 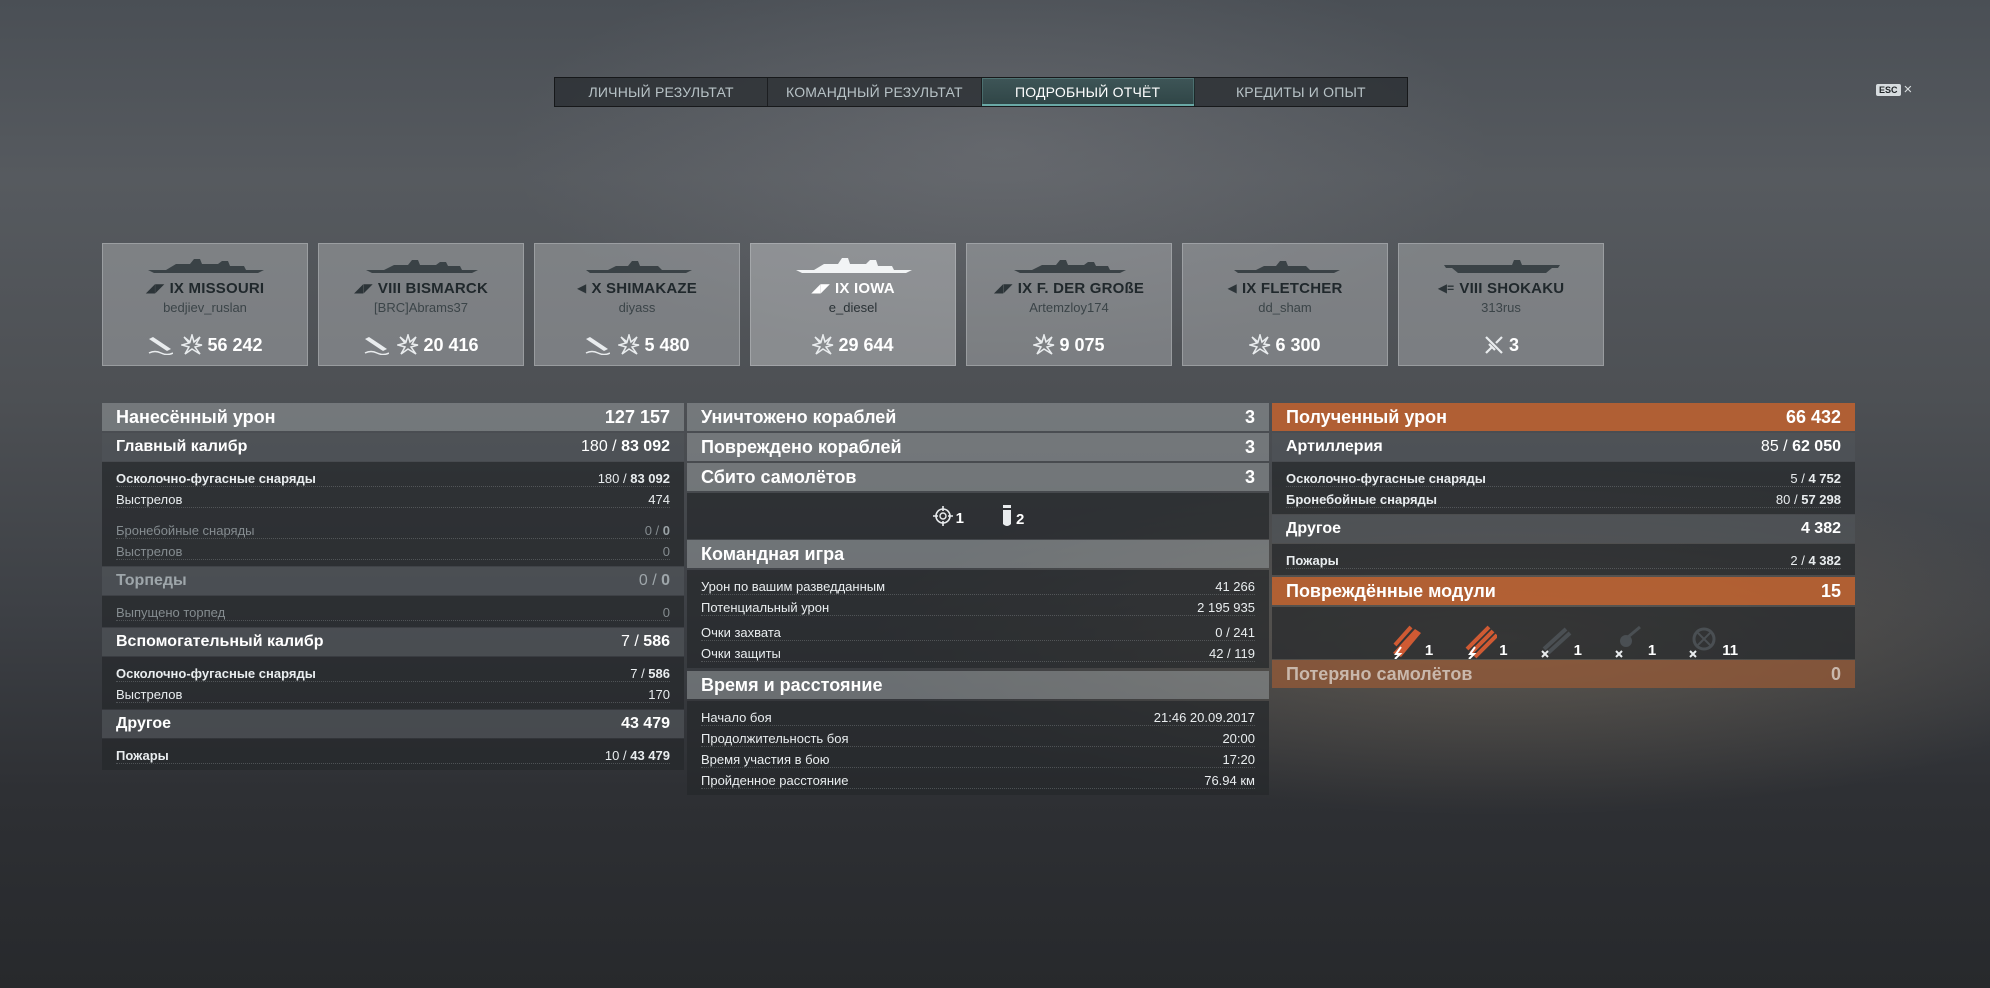 What do you see at coordinates (1563, 447) in the screenshot?
I see `artillery-header: Артиллерия 85 / 62 050` at bounding box center [1563, 447].